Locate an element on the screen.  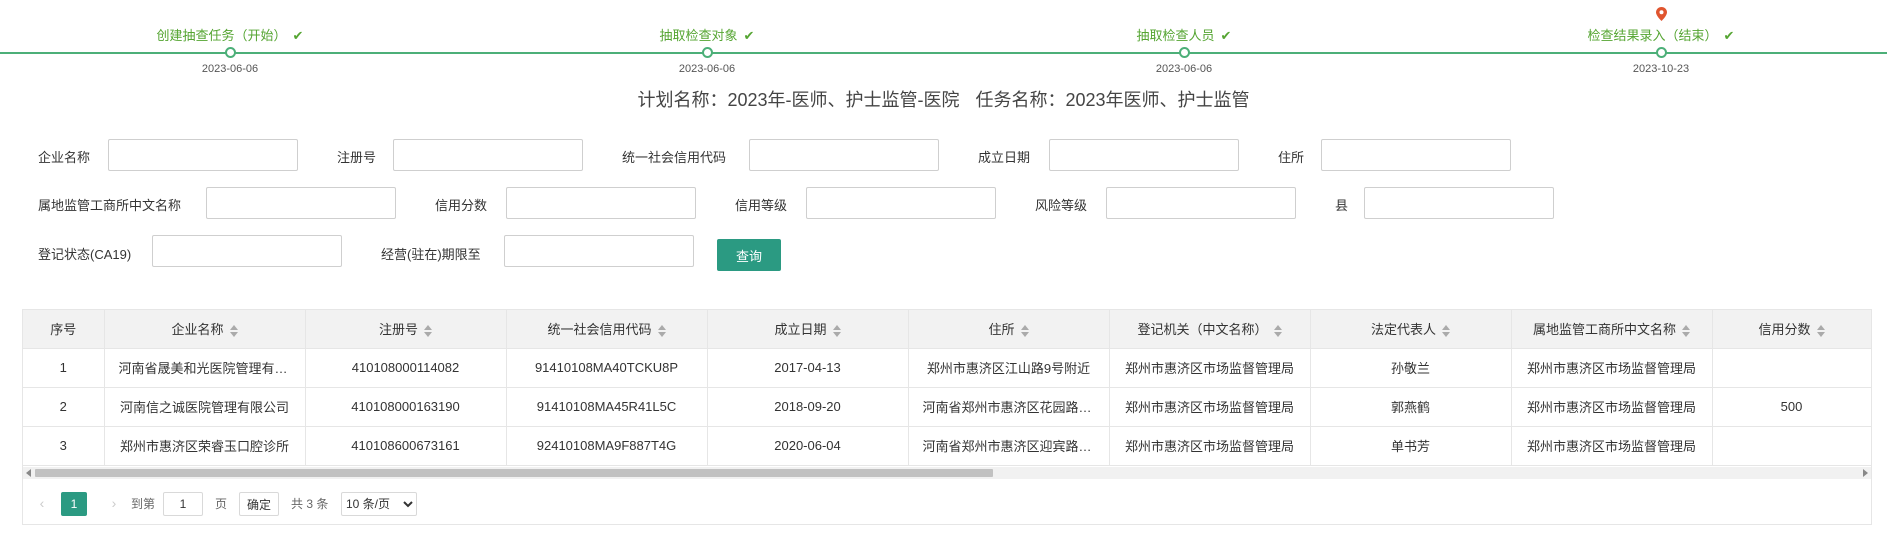
step-result-entry: 检查结果录入（结束） ✔ 2023-10-23 is located at coordinates (1661, 40).